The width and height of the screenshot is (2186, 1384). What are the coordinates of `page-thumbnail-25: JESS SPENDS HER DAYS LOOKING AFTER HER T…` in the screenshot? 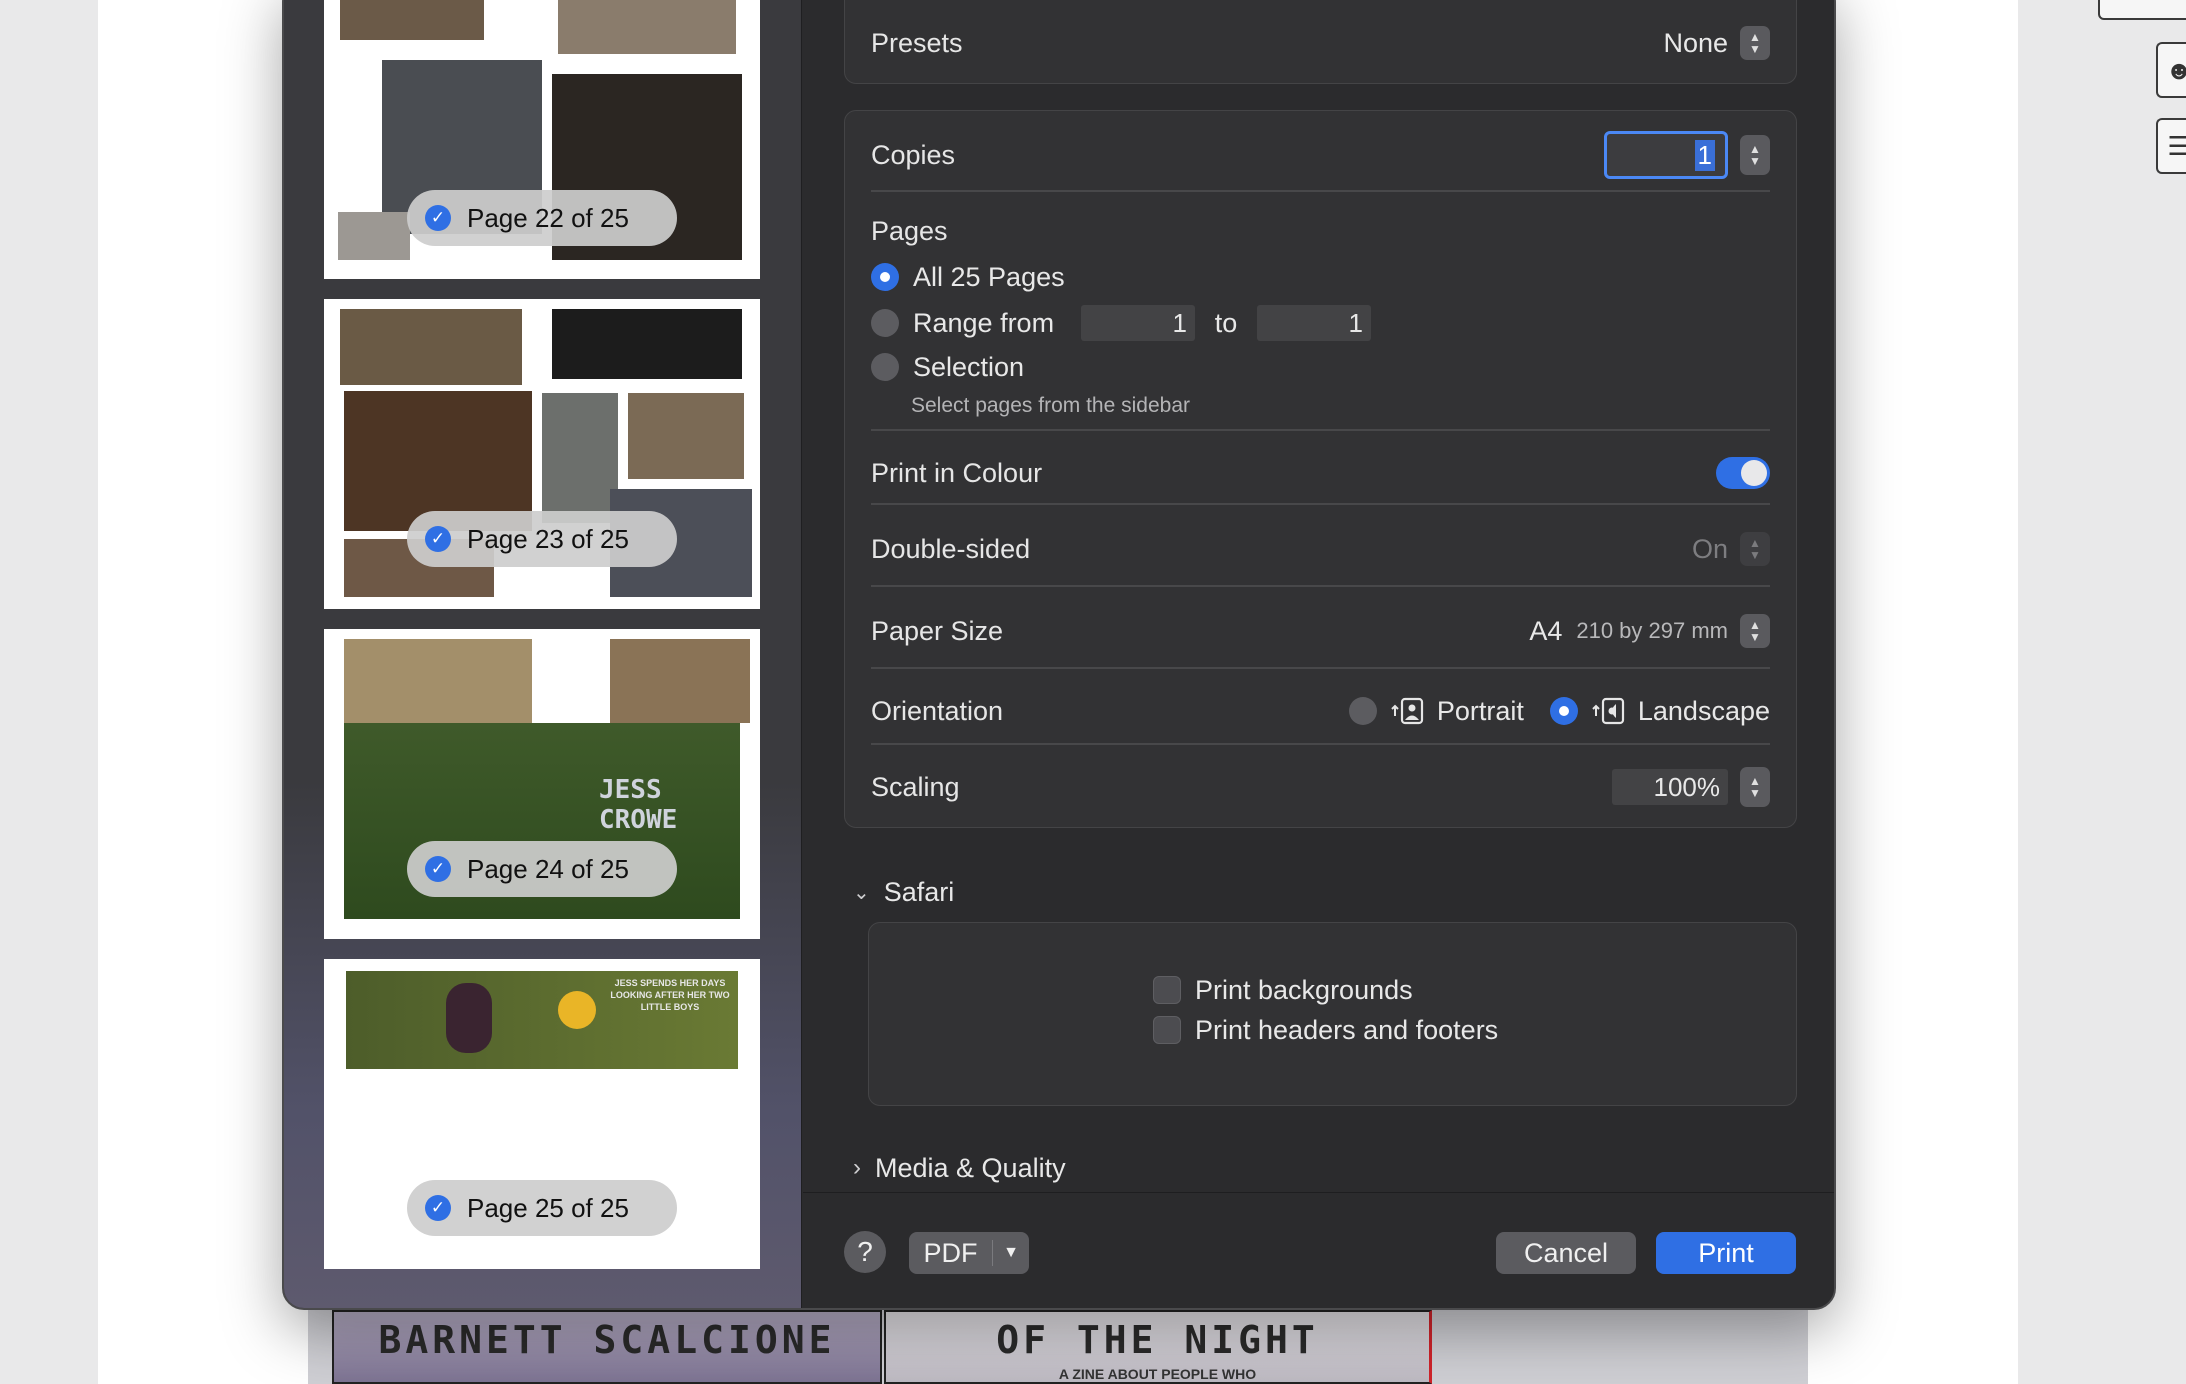 It's located at (542, 1114).